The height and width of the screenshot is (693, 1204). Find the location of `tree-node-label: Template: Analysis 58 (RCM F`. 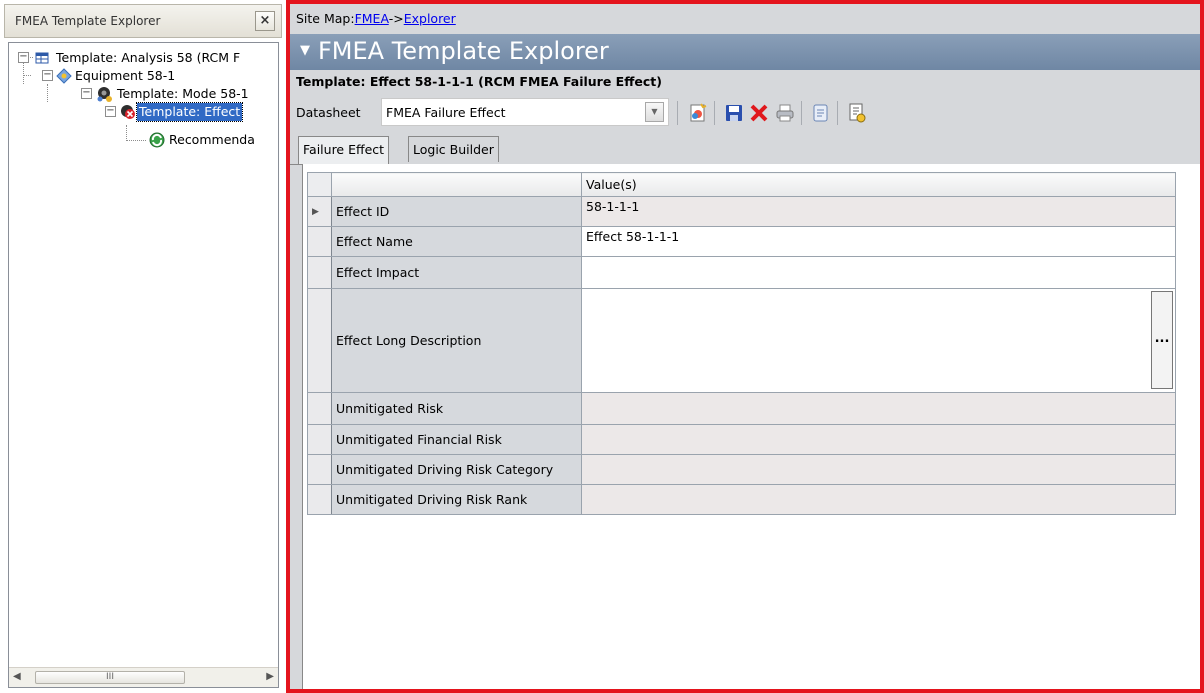

tree-node-label: Template: Analysis 58 (RCM F is located at coordinates (148, 57).